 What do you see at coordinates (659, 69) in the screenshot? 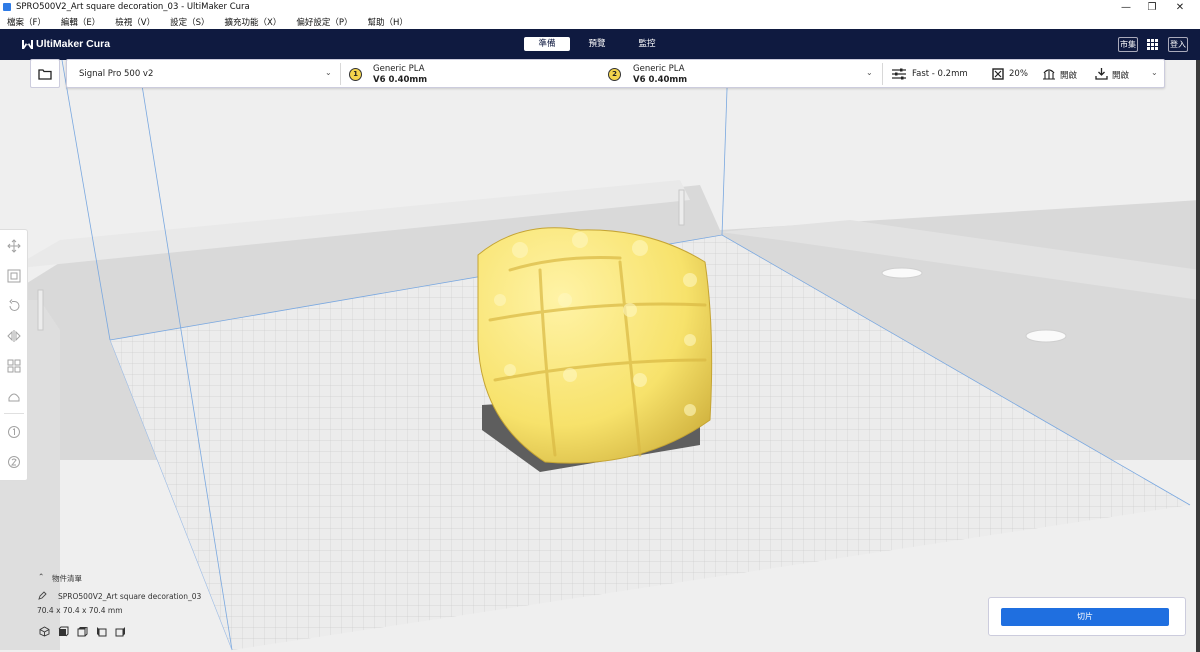
I see `extruder-2-material: Generic PLA` at bounding box center [659, 69].